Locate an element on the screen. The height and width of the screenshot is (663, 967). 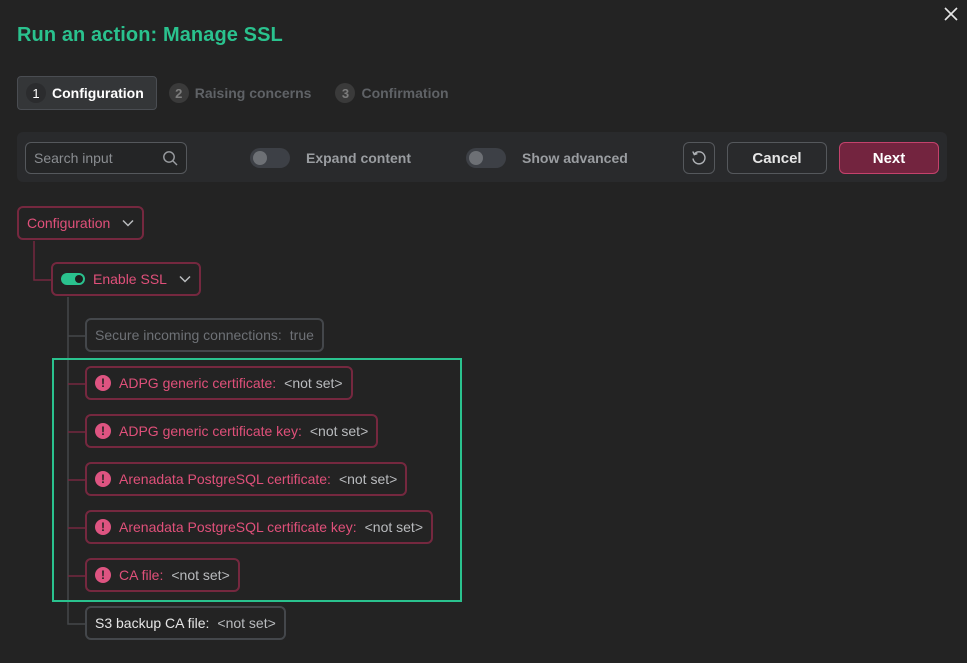
search-icon is located at coordinates (170, 158).